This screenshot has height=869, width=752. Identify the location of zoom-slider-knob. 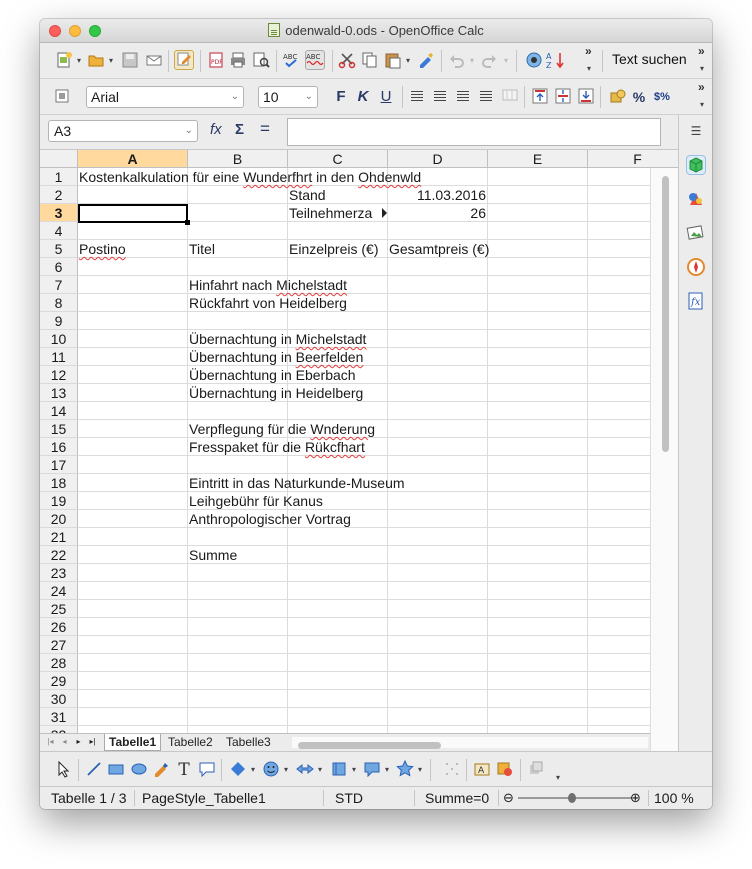
(572, 798).